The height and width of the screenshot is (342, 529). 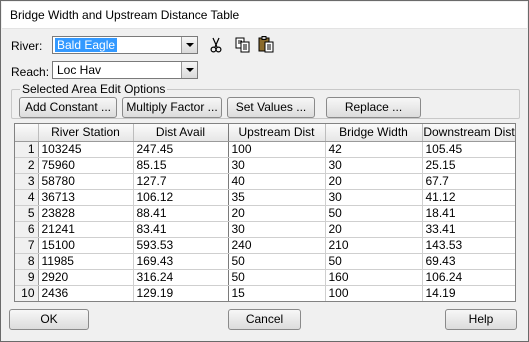 What do you see at coordinates (86, 133) in the screenshot?
I see `column-header: River Station` at bounding box center [86, 133].